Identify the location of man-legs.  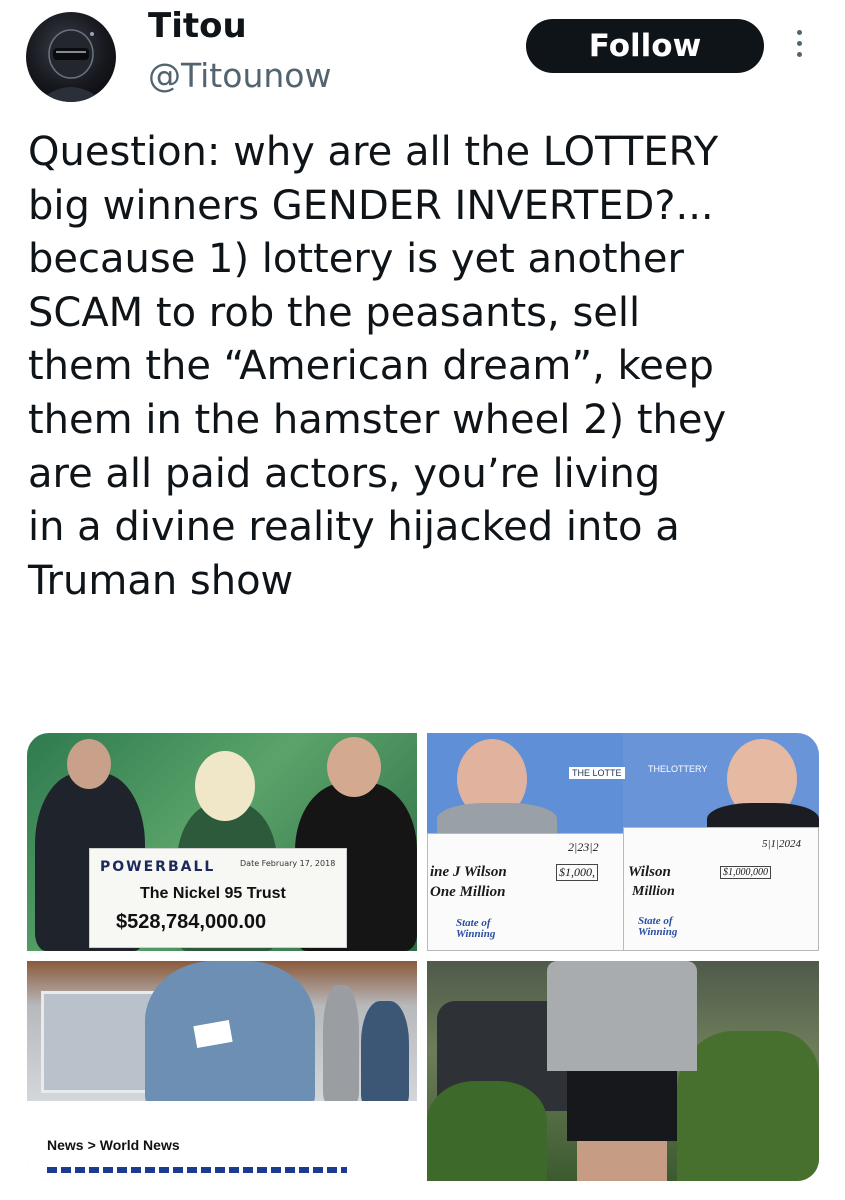
(622, 1161).